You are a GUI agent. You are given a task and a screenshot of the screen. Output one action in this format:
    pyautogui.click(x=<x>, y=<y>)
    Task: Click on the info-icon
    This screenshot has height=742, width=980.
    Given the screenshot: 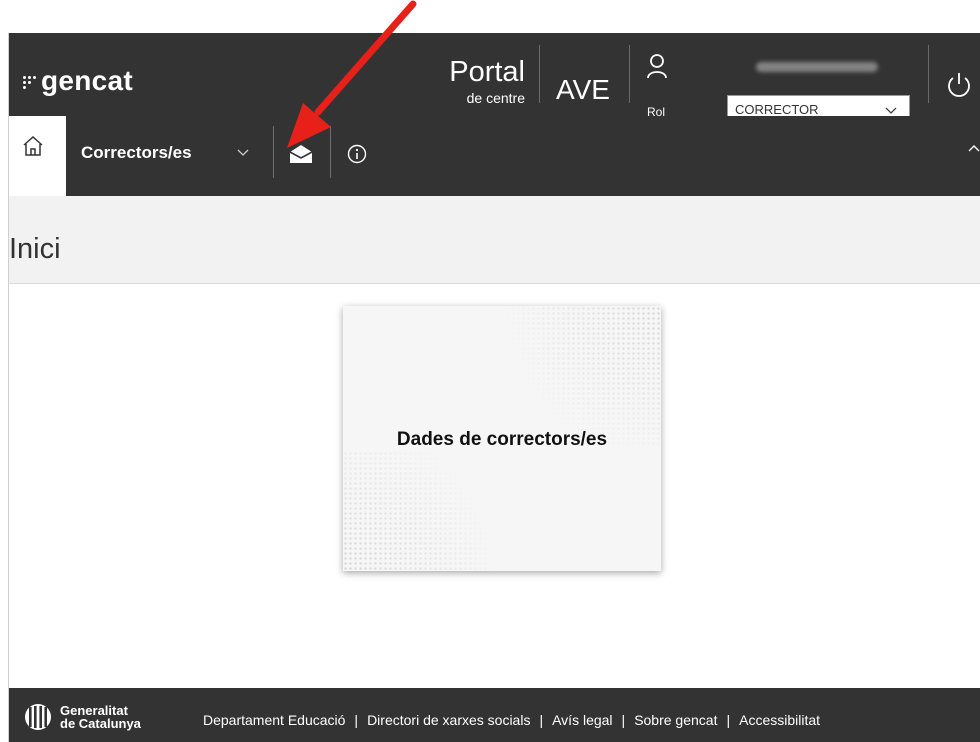 What is the action you would take?
    pyautogui.click(x=357, y=154)
    